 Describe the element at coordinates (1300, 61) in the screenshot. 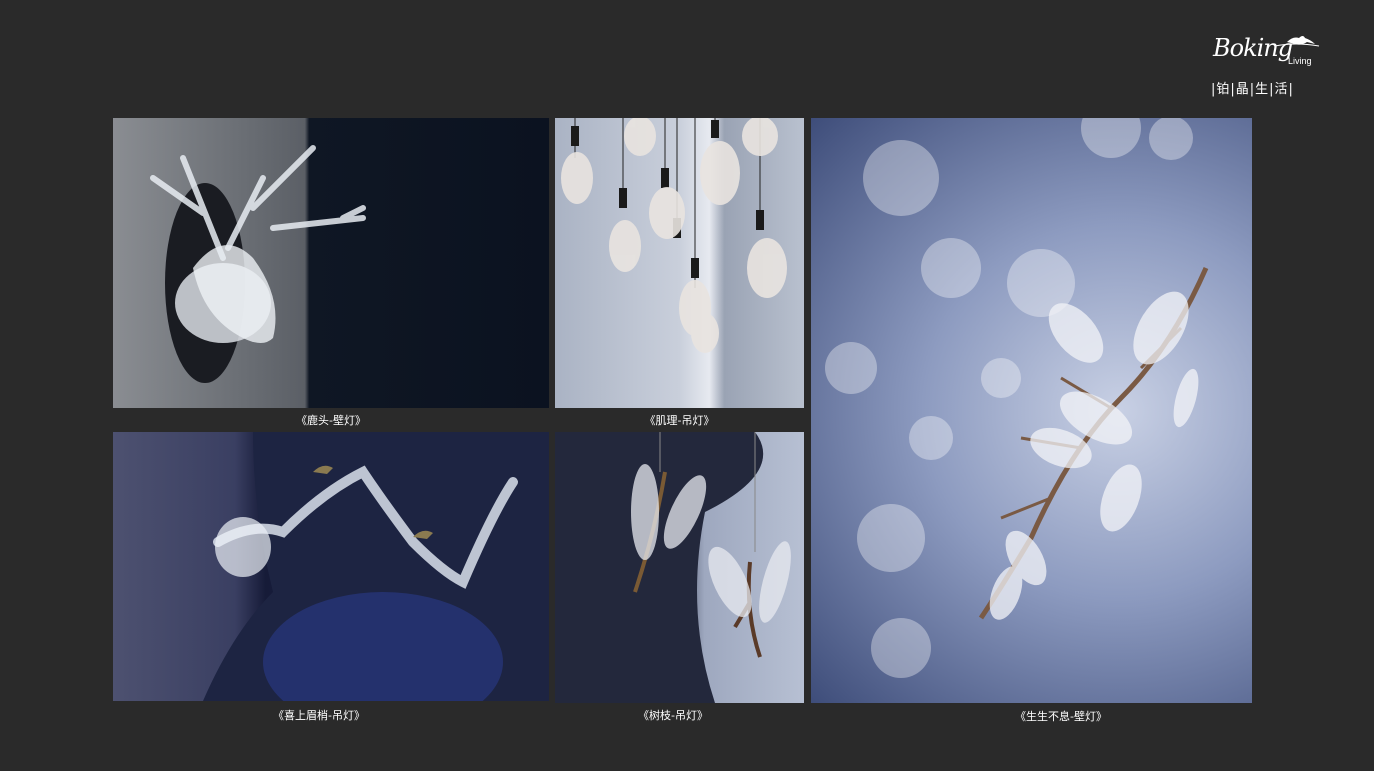

I see `brand-sub: Living` at that location.